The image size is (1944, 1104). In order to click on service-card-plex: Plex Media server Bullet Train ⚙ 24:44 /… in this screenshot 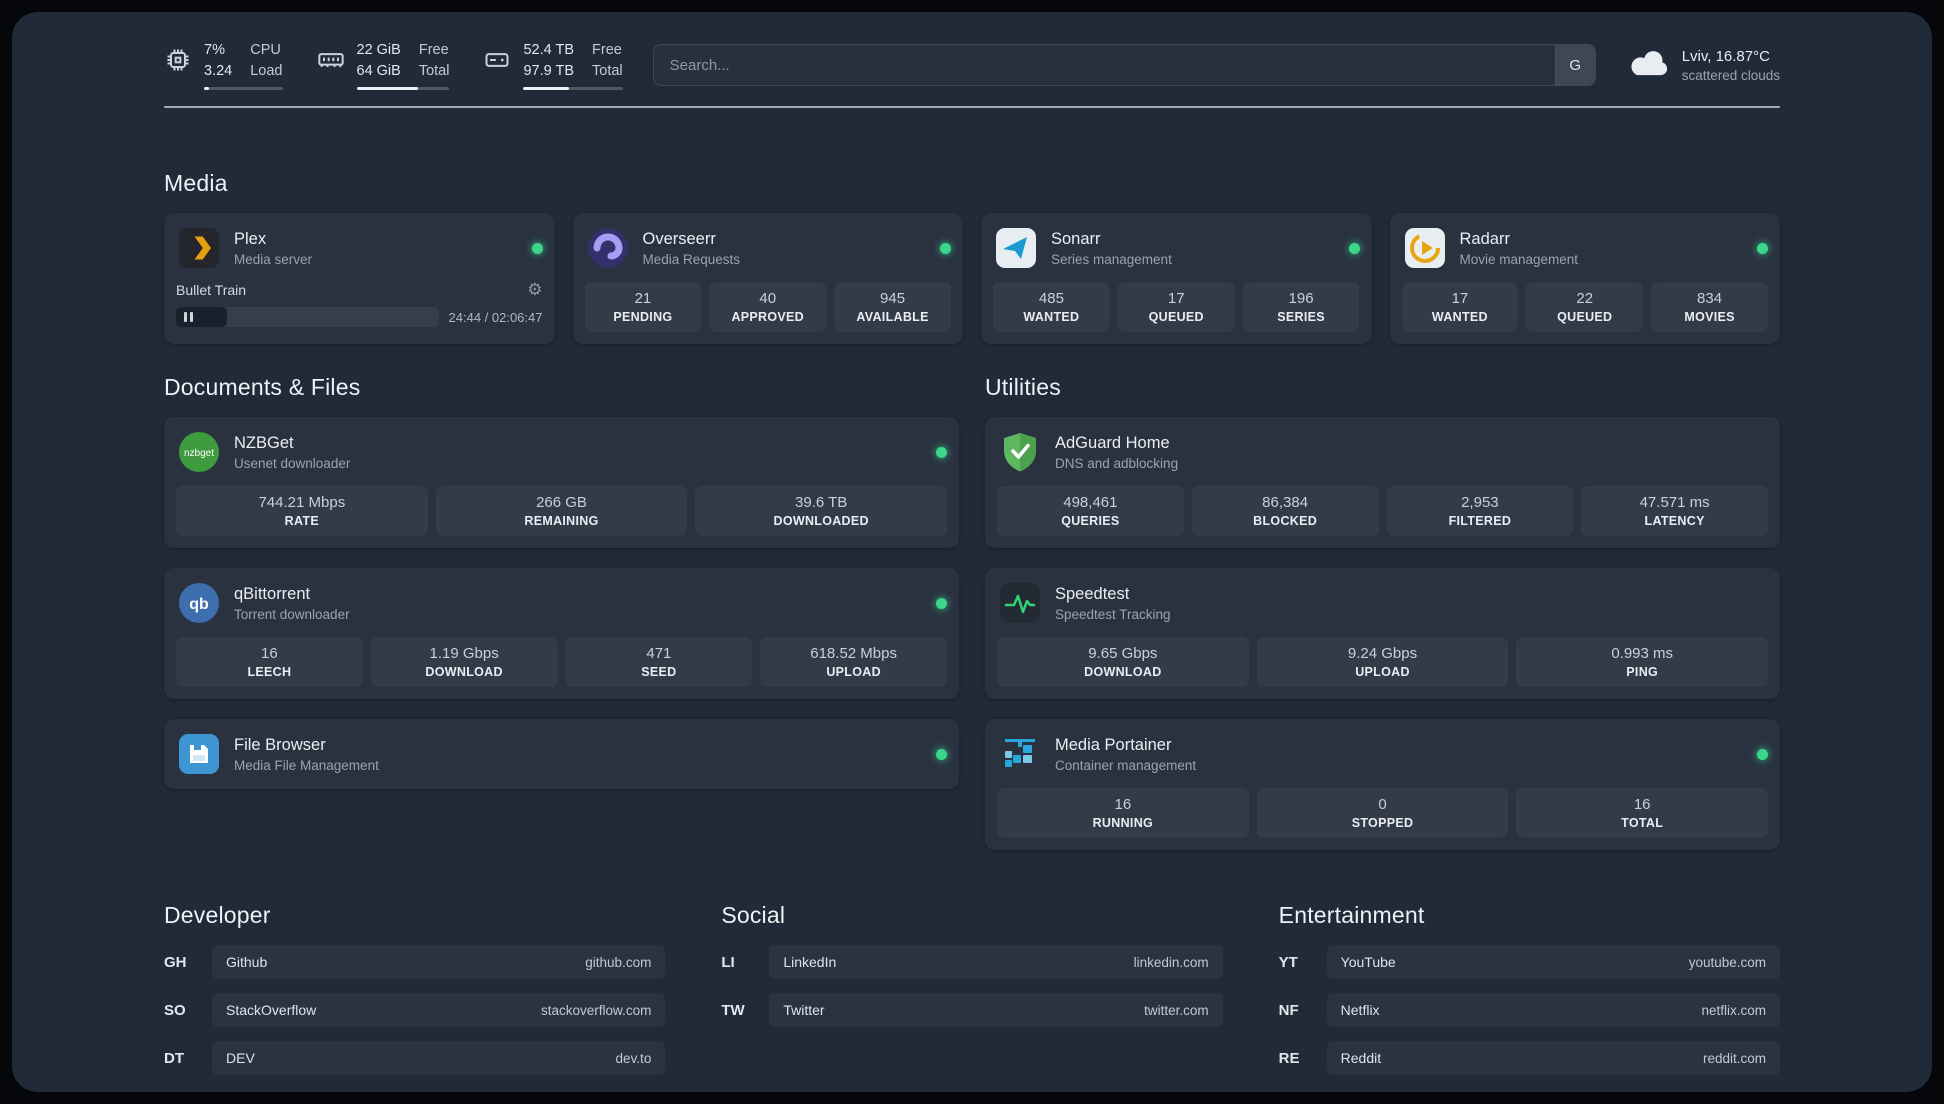, I will do `click(359, 279)`.